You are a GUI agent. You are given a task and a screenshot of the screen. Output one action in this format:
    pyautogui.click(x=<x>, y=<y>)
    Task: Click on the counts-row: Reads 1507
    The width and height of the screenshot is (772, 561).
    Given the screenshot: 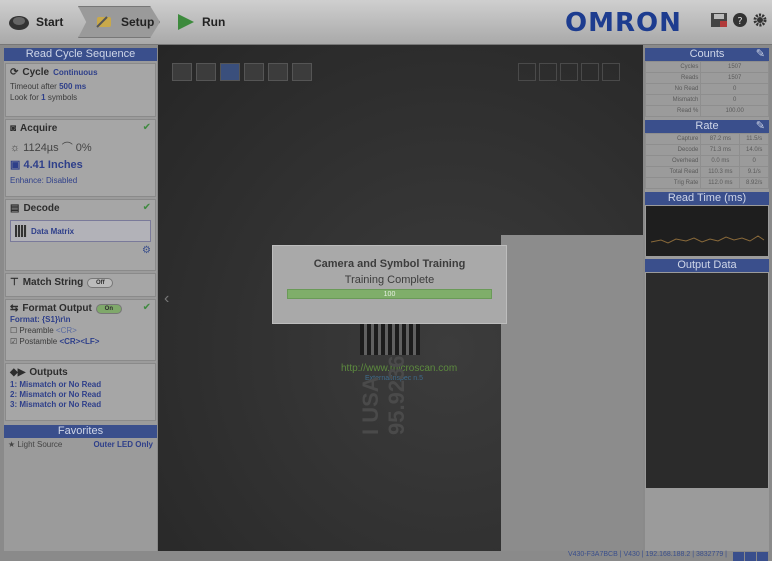 What is the action you would take?
    pyautogui.click(x=706, y=78)
    